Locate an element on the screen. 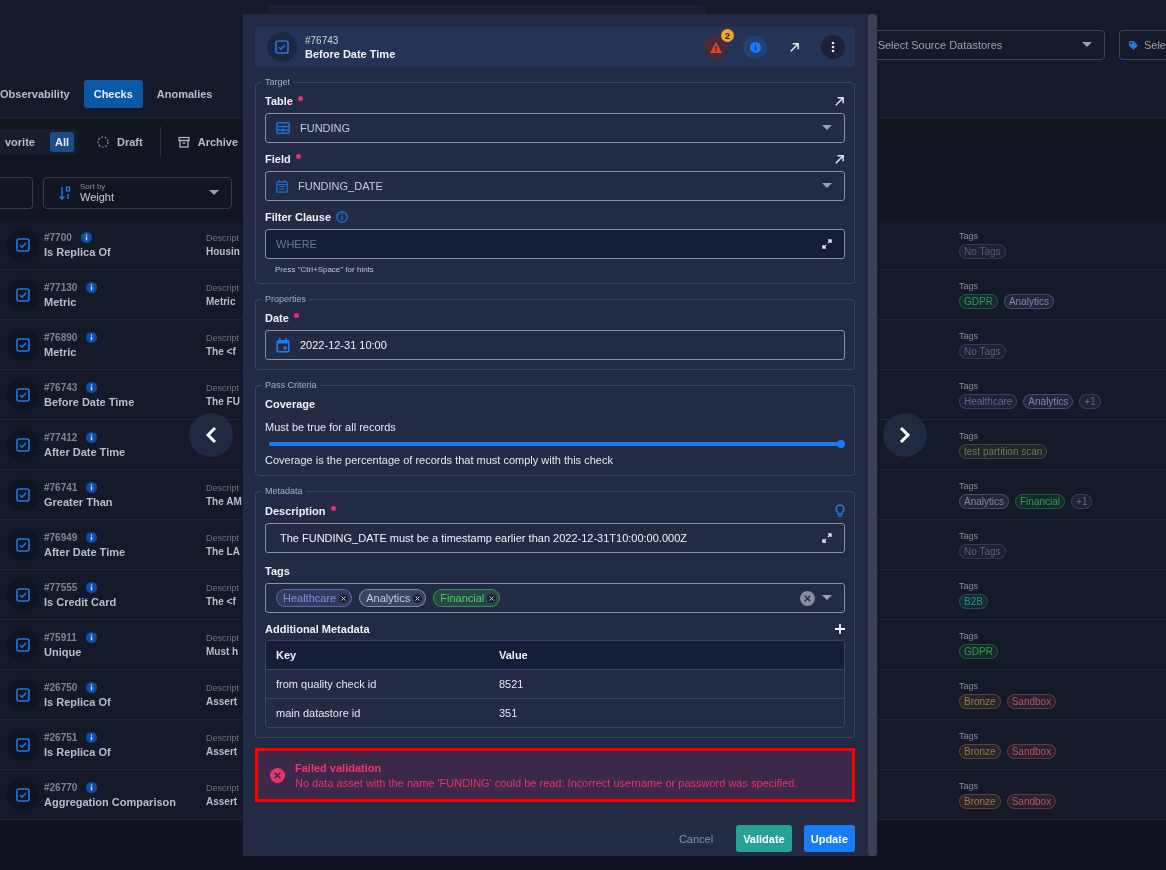  warning-icon is located at coordinates (716, 47).